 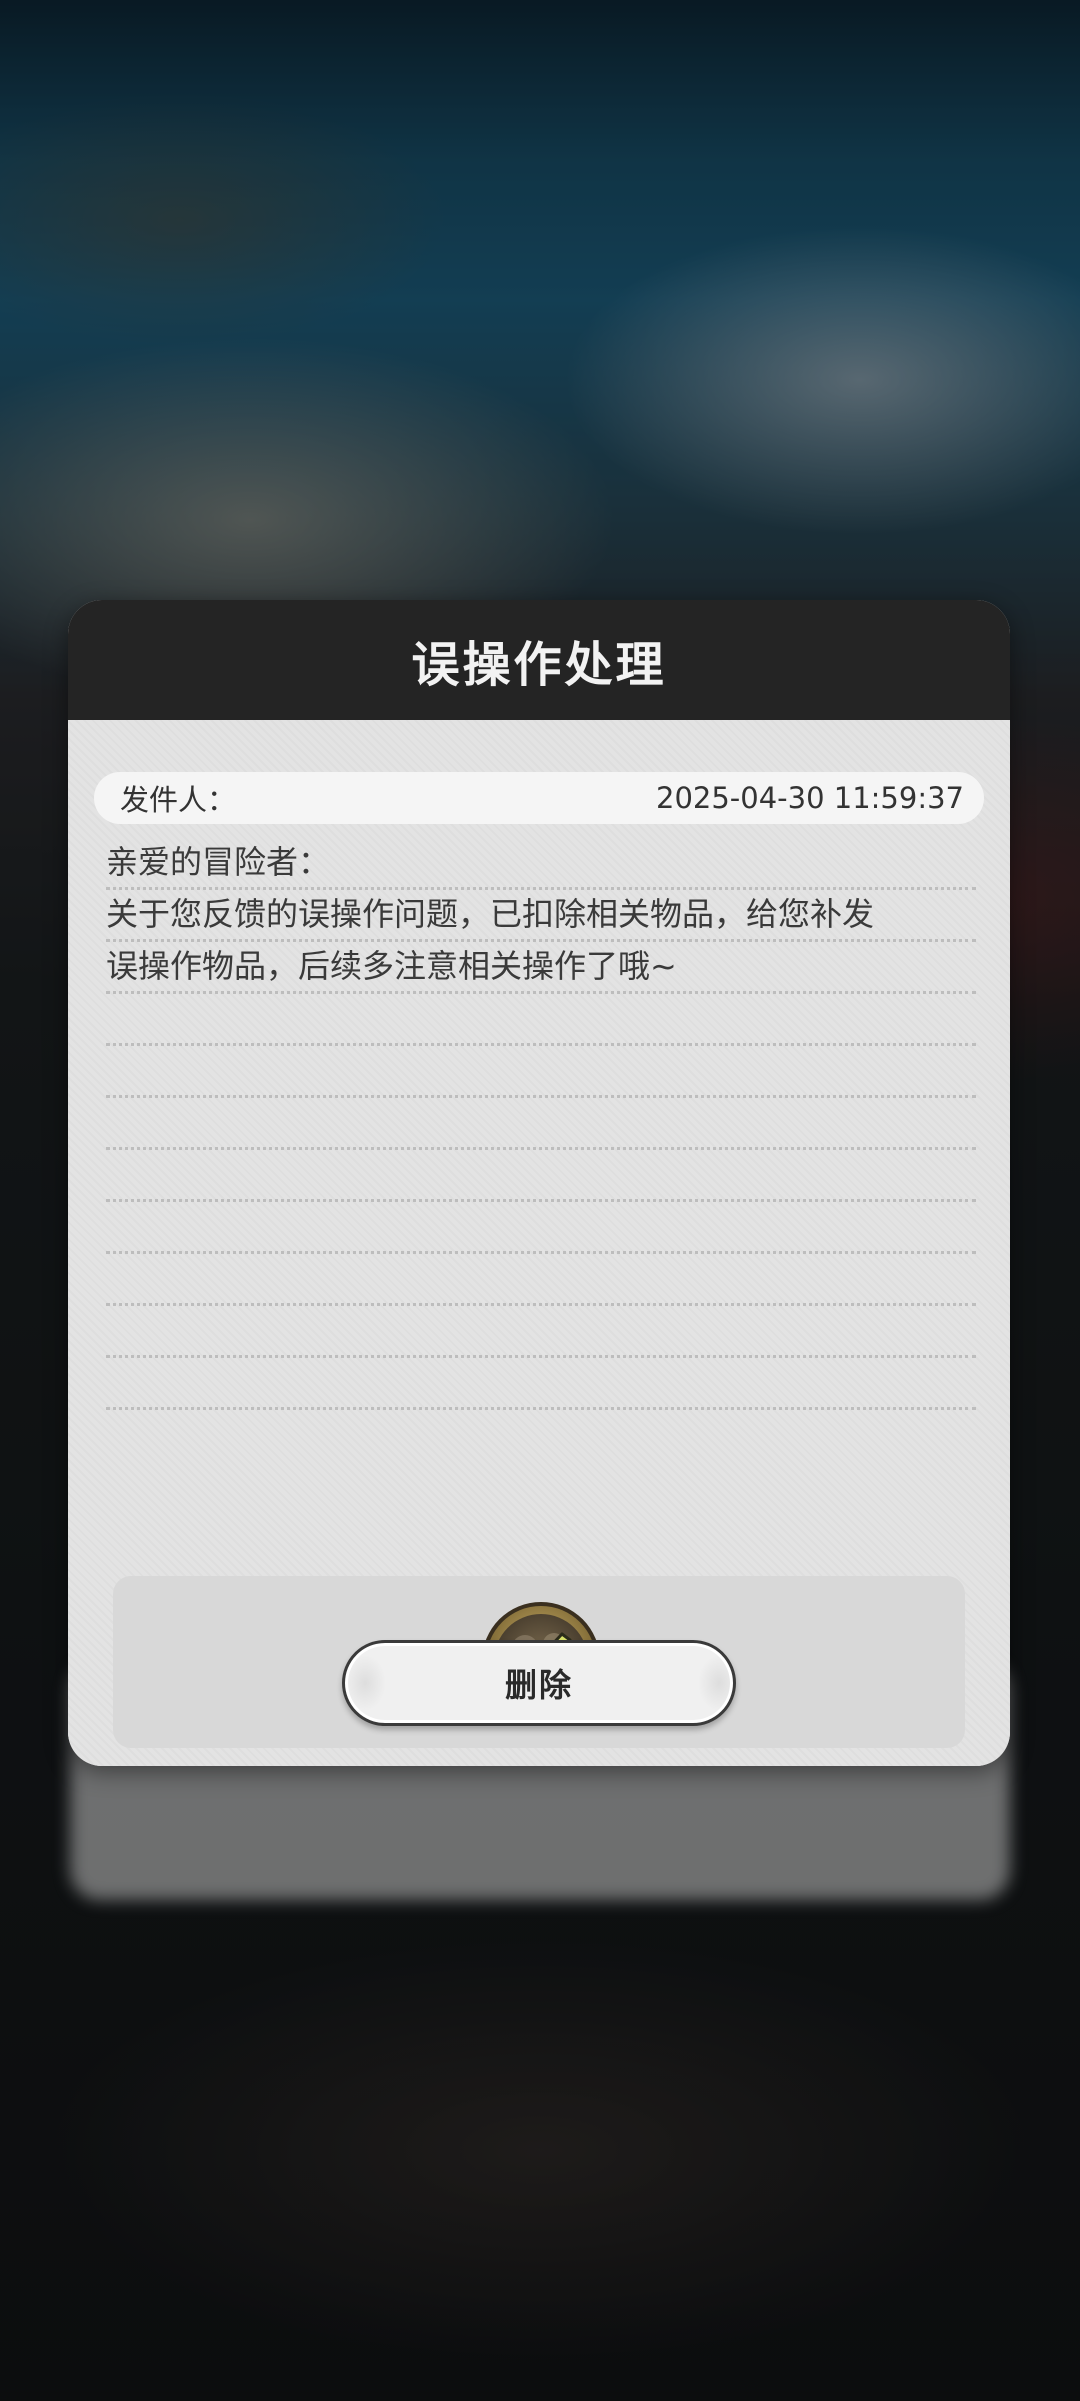 What do you see at coordinates (539, 665) in the screenshot?
I see `dialog-title: 误操作处理` at bounding box center [539, 665].